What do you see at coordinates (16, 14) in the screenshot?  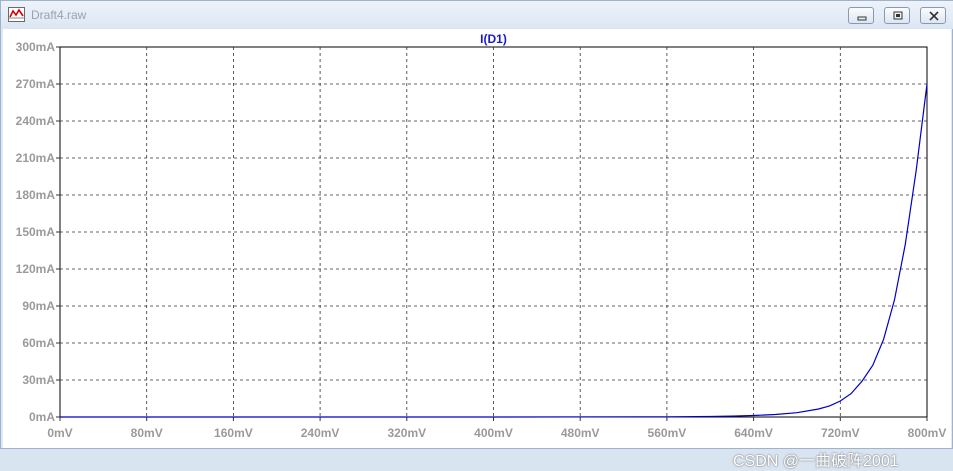 I see `waveform-icon` at bounding box center [16, 14].